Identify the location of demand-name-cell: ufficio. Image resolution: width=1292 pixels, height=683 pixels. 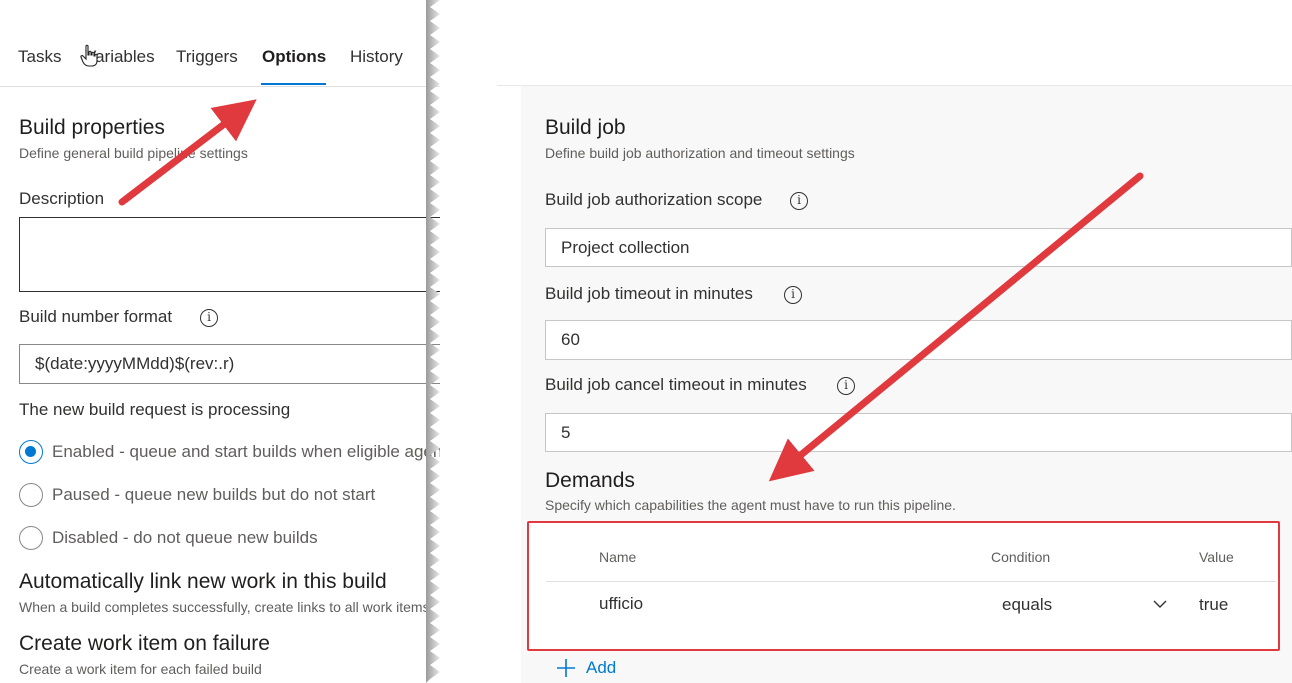
(621, 604).